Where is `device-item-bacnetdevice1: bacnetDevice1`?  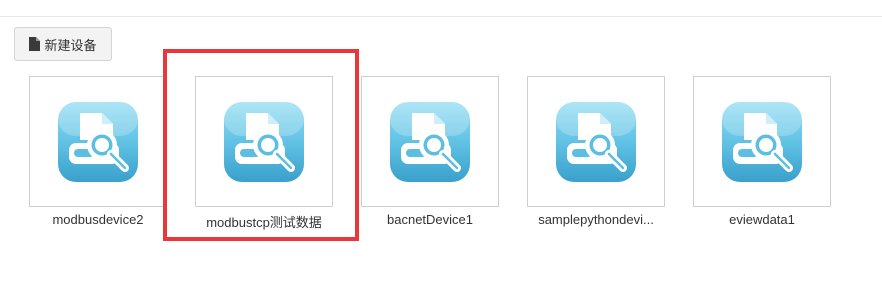
device-item-bacnetdevice1: bacnetDevice1 is located at coordinates (430, 151).